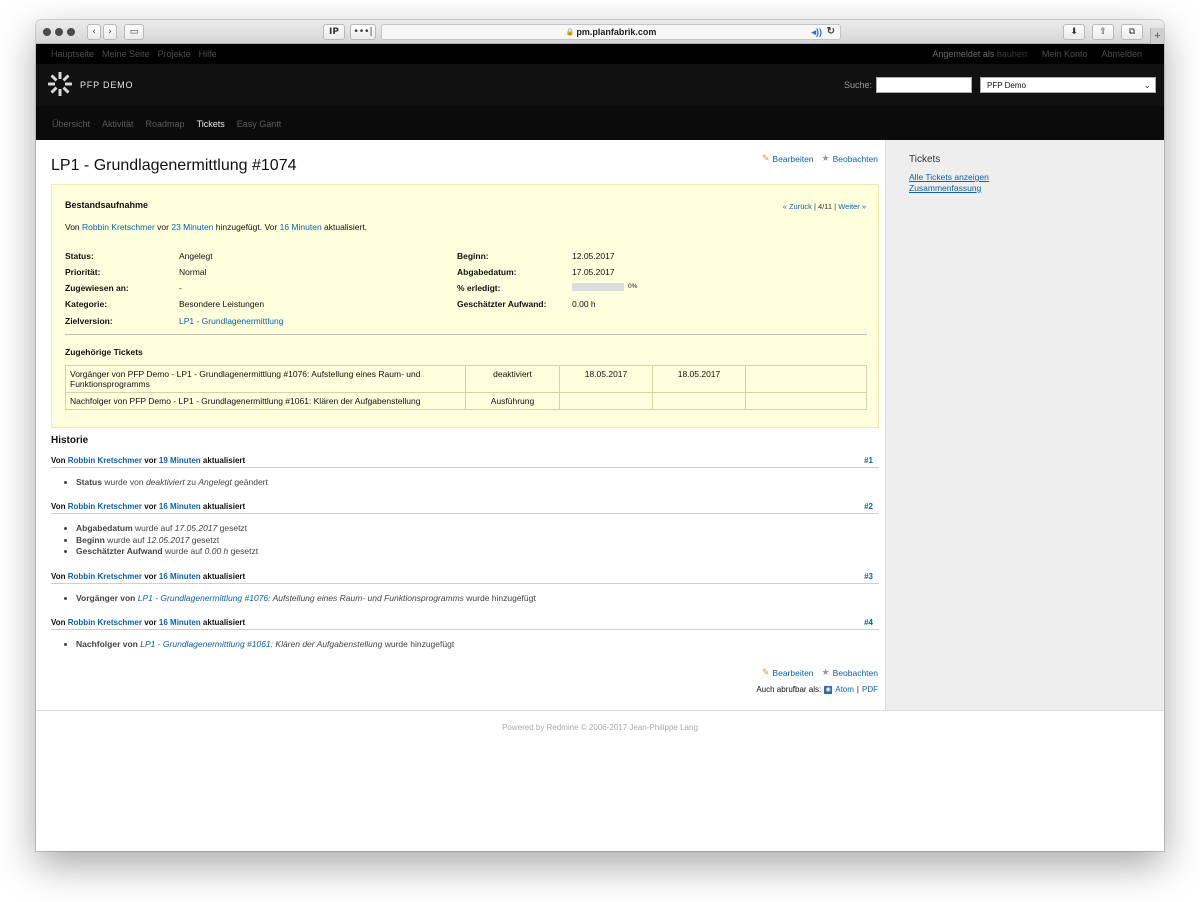 This screenshot has width=1200, height=902. I want to click on detail-value: 0.00 h, so click(216, 551).